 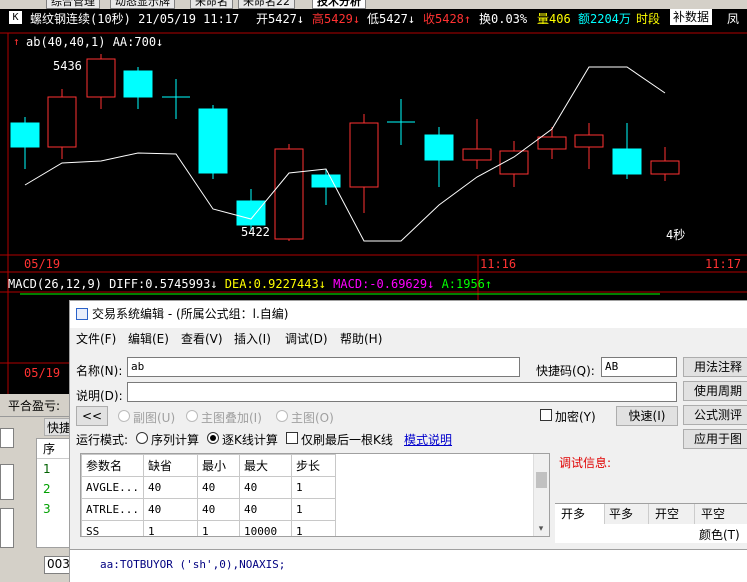 What do you see at coordinates (82, 314) in the screenshot?
I see `app-icon` at bounding box center [82, 314].